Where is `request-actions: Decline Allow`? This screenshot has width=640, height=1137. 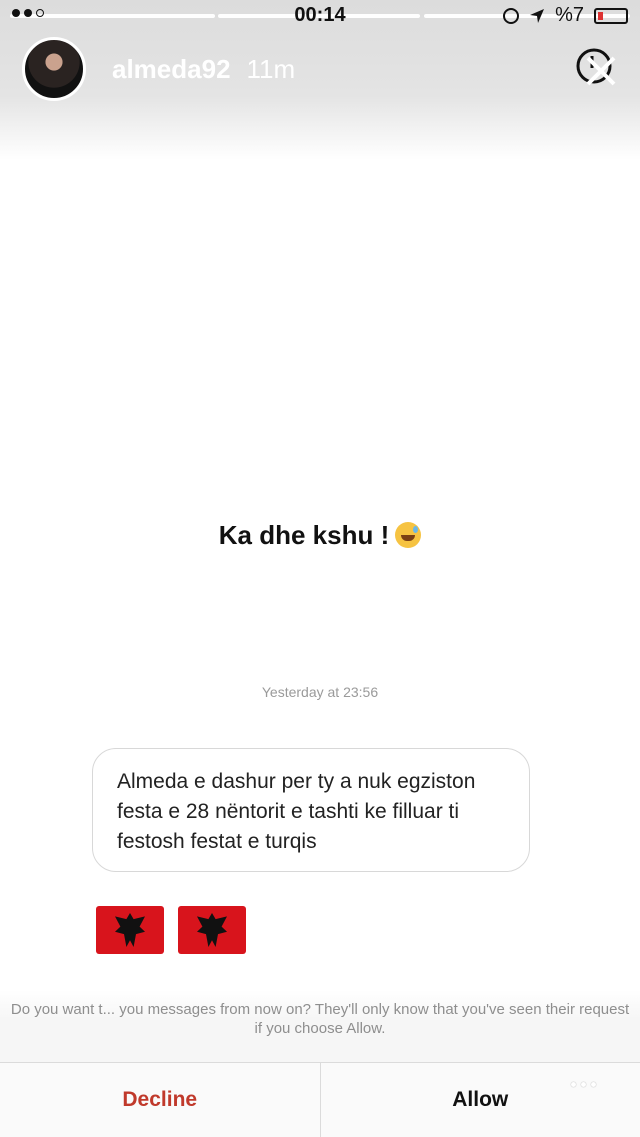
request-actions: Decline Allow is located at coordinates (320, 1099).